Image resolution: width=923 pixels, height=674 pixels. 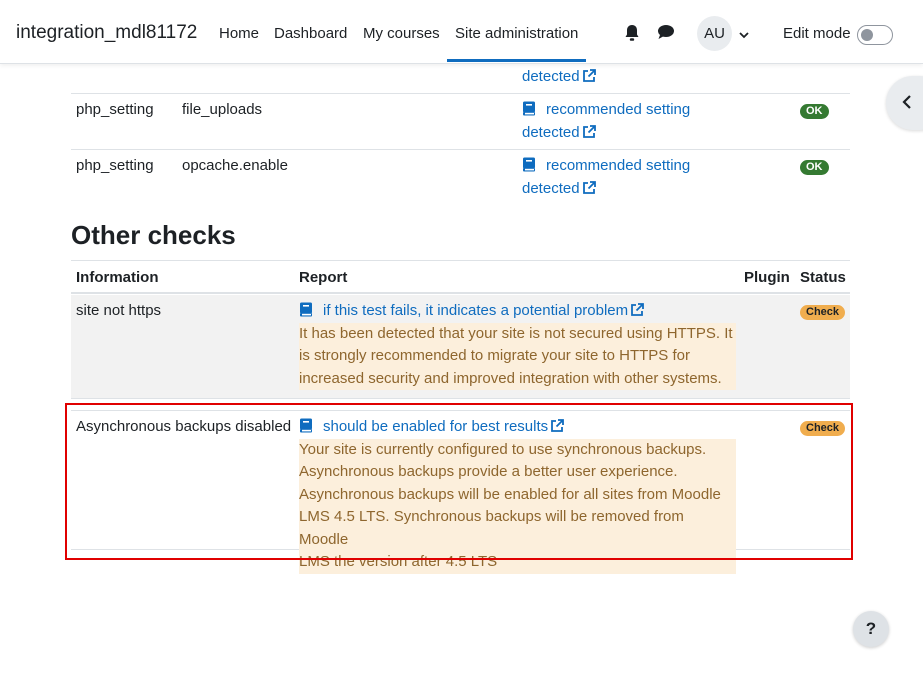 I want to click on section-heading-other-checks: Other checks, so click(x=153, y=235).